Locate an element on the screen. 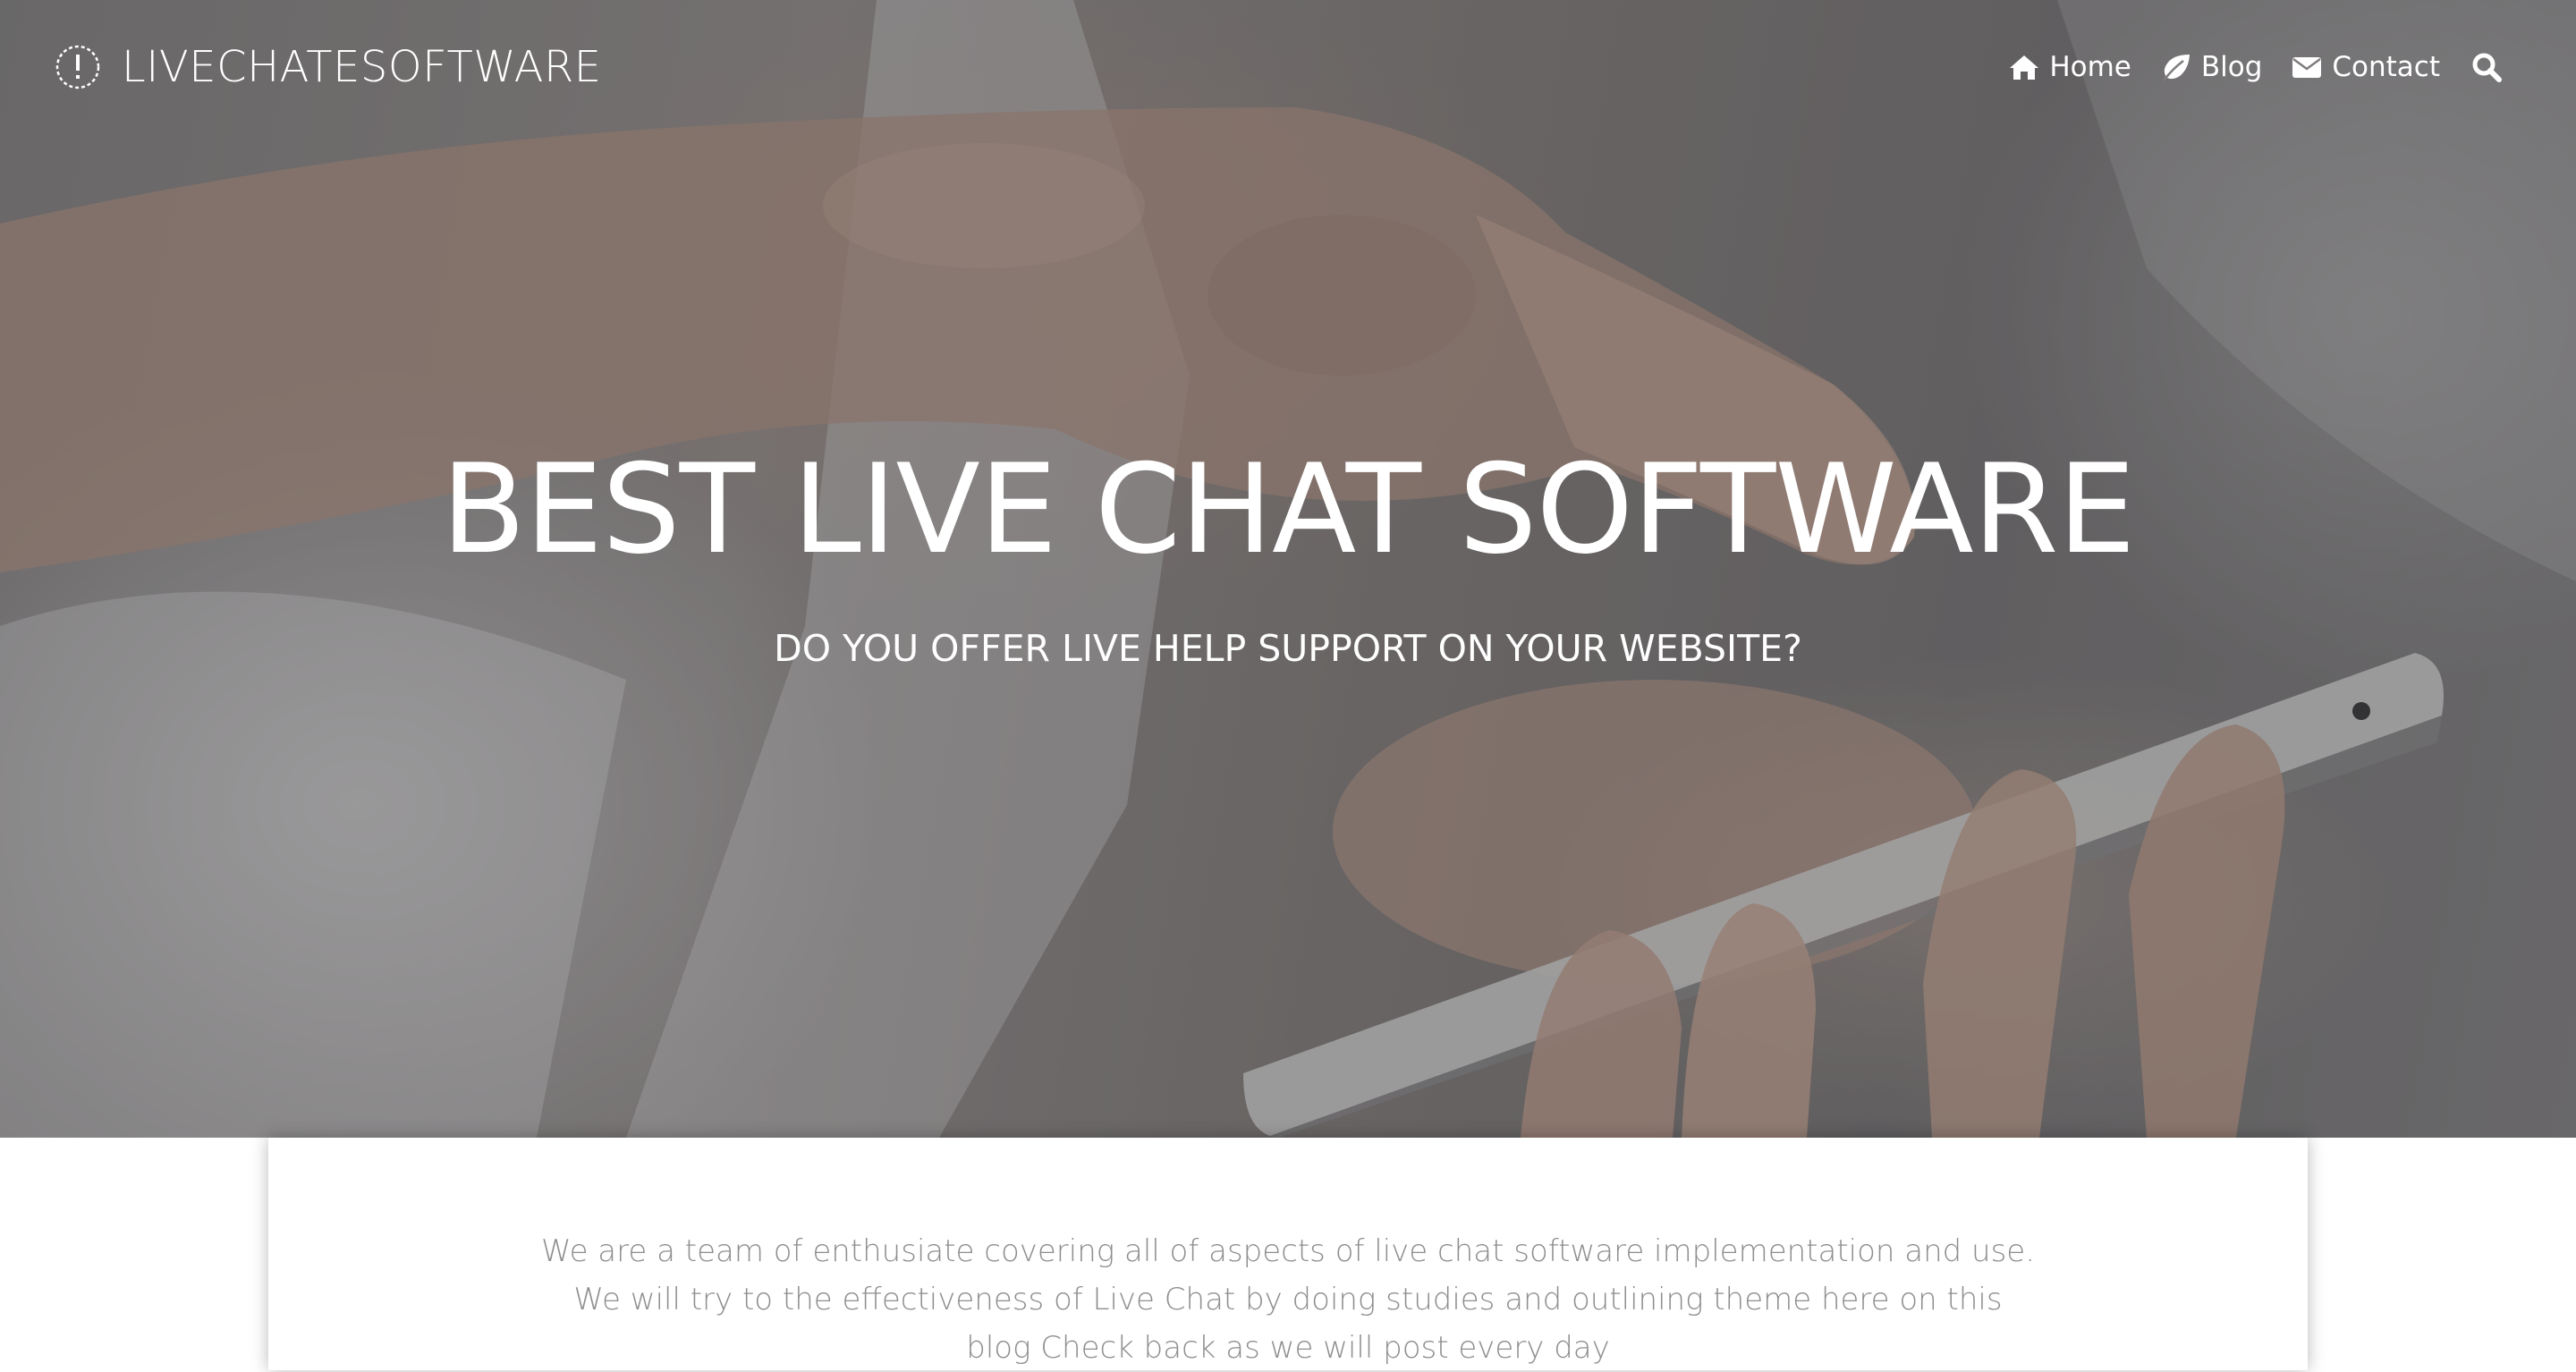 This screenshot has width=2576, height=1372. main-nav: Home Blog Contact is located at coordinates (2241, 67).